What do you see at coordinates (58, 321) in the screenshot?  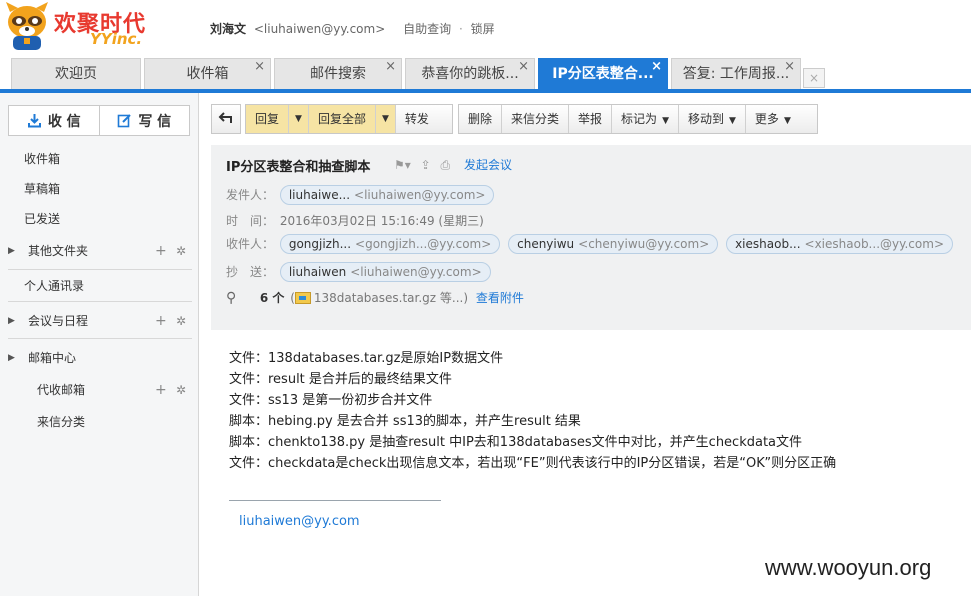 I see `sidebar-item-label: 会议与日程` at bounding box center [58, 321].